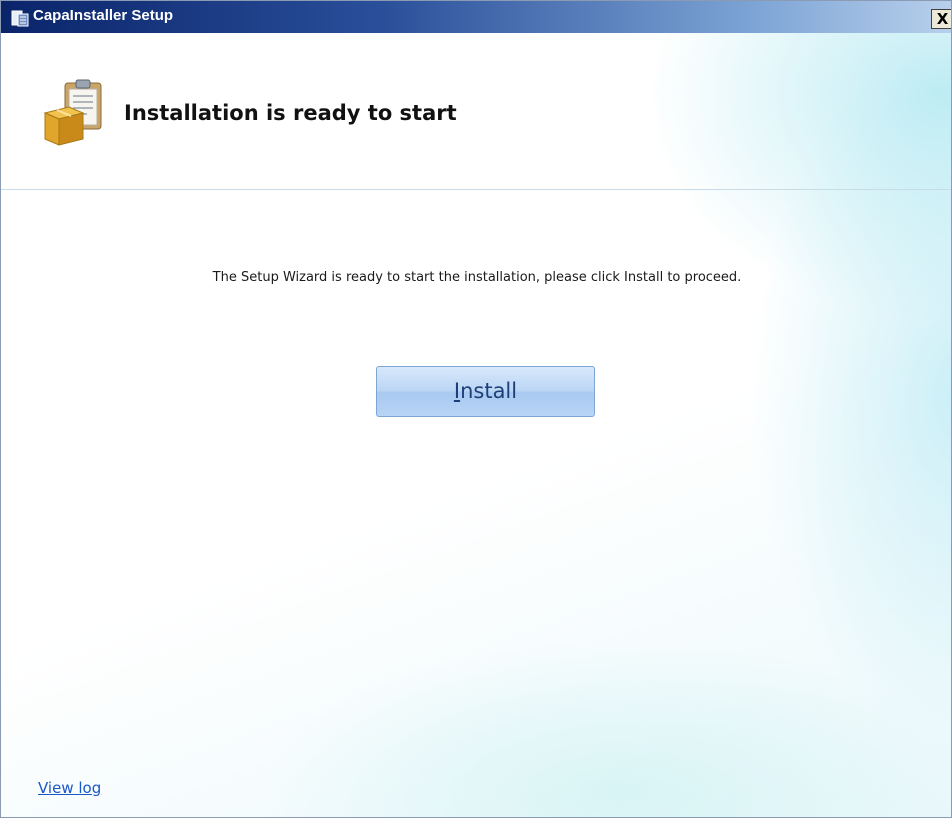  Describe the element at coordinates (290, 113) in the screenshot. I see `page-title: Installation is ready to start` at that location.